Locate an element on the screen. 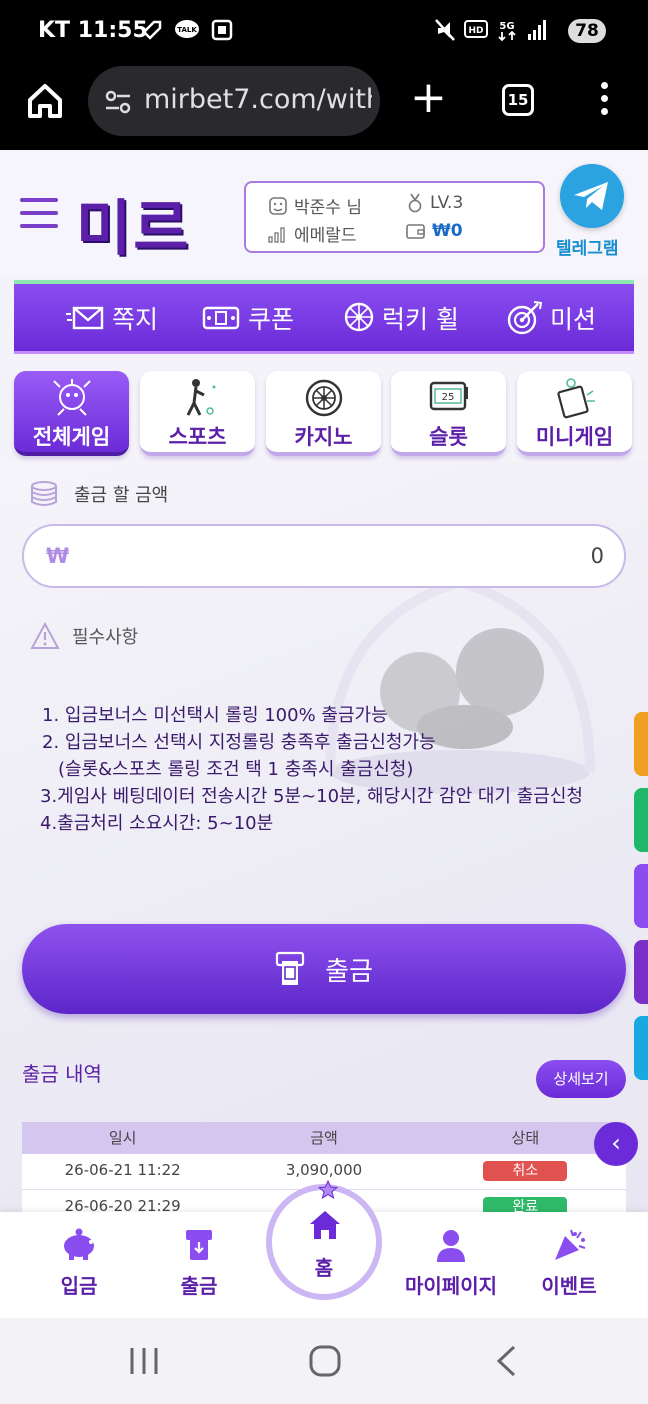 This screenshot has height=1404, width=648. note-line: 4.출금처리 소요시간: 5~10분 is located at coordinates (157, 823).